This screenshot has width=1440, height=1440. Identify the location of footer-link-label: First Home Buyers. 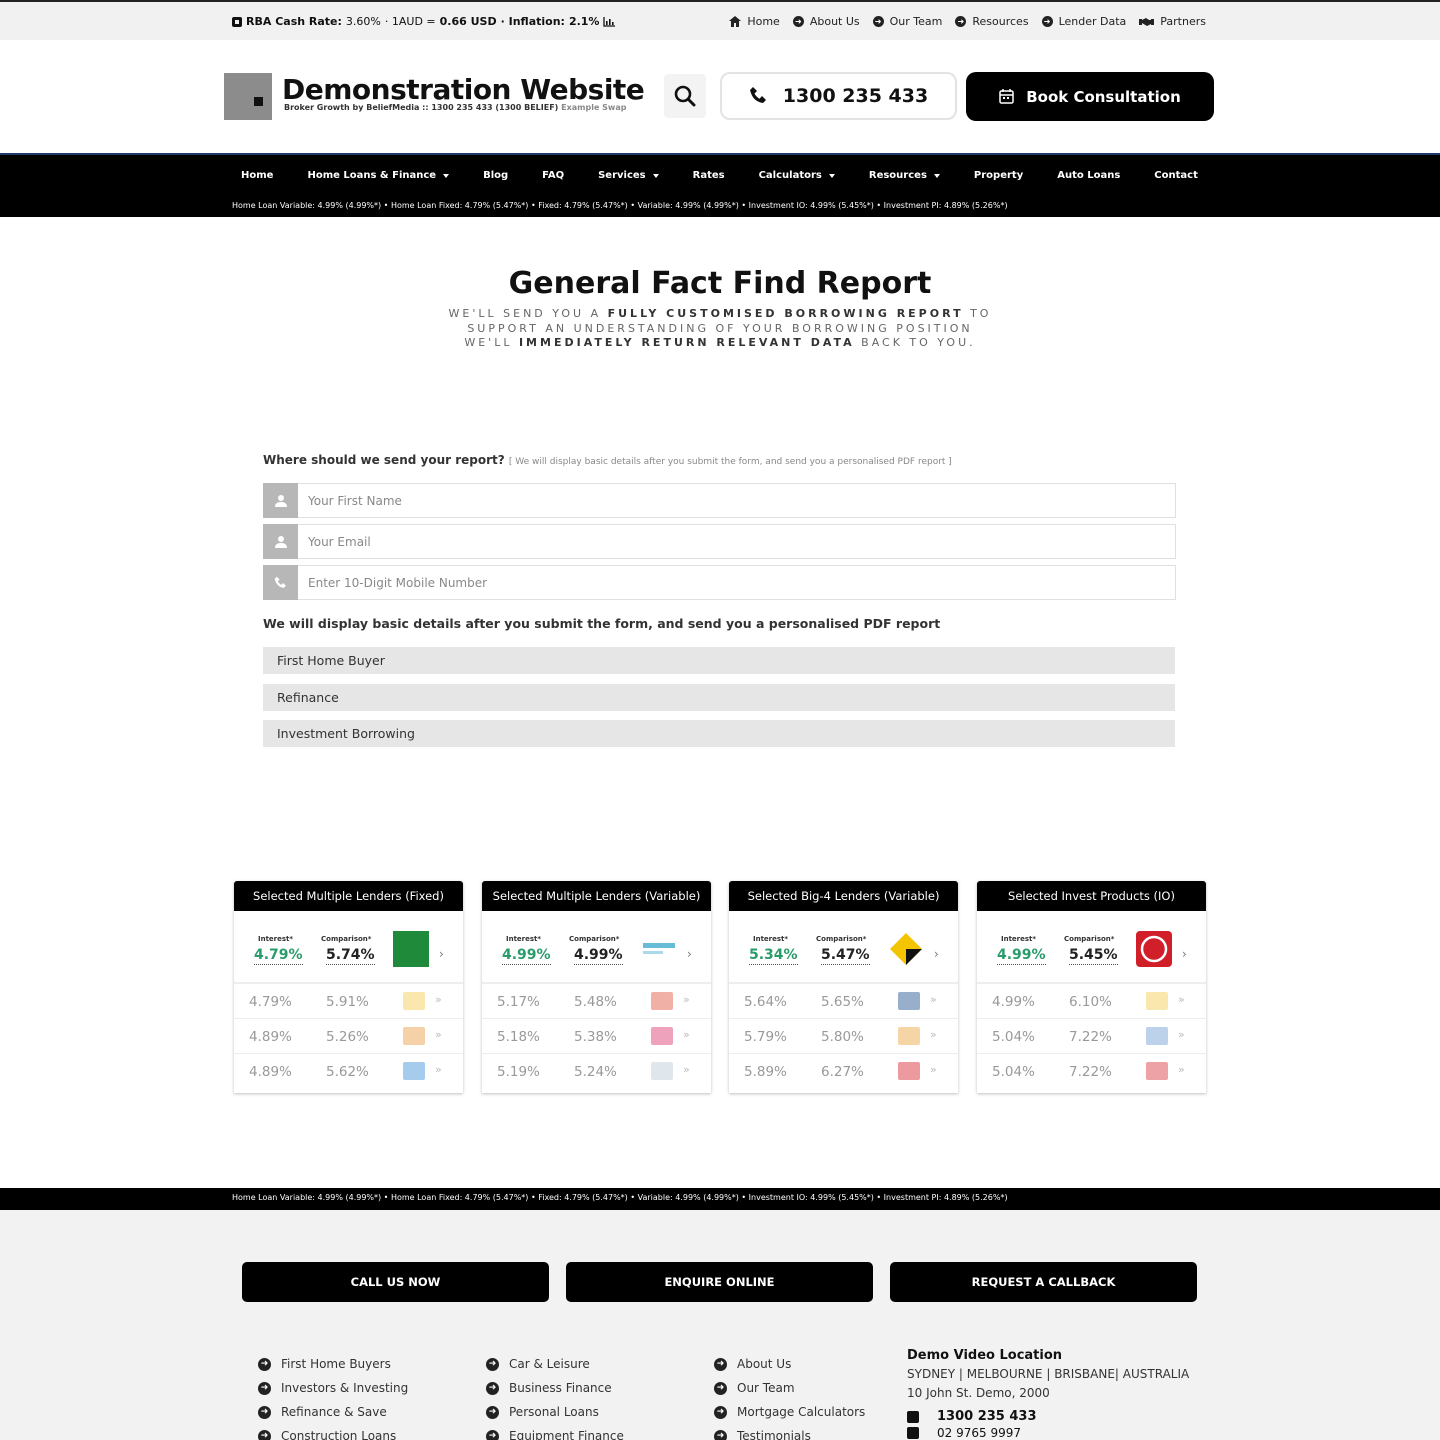
(336, 1364).